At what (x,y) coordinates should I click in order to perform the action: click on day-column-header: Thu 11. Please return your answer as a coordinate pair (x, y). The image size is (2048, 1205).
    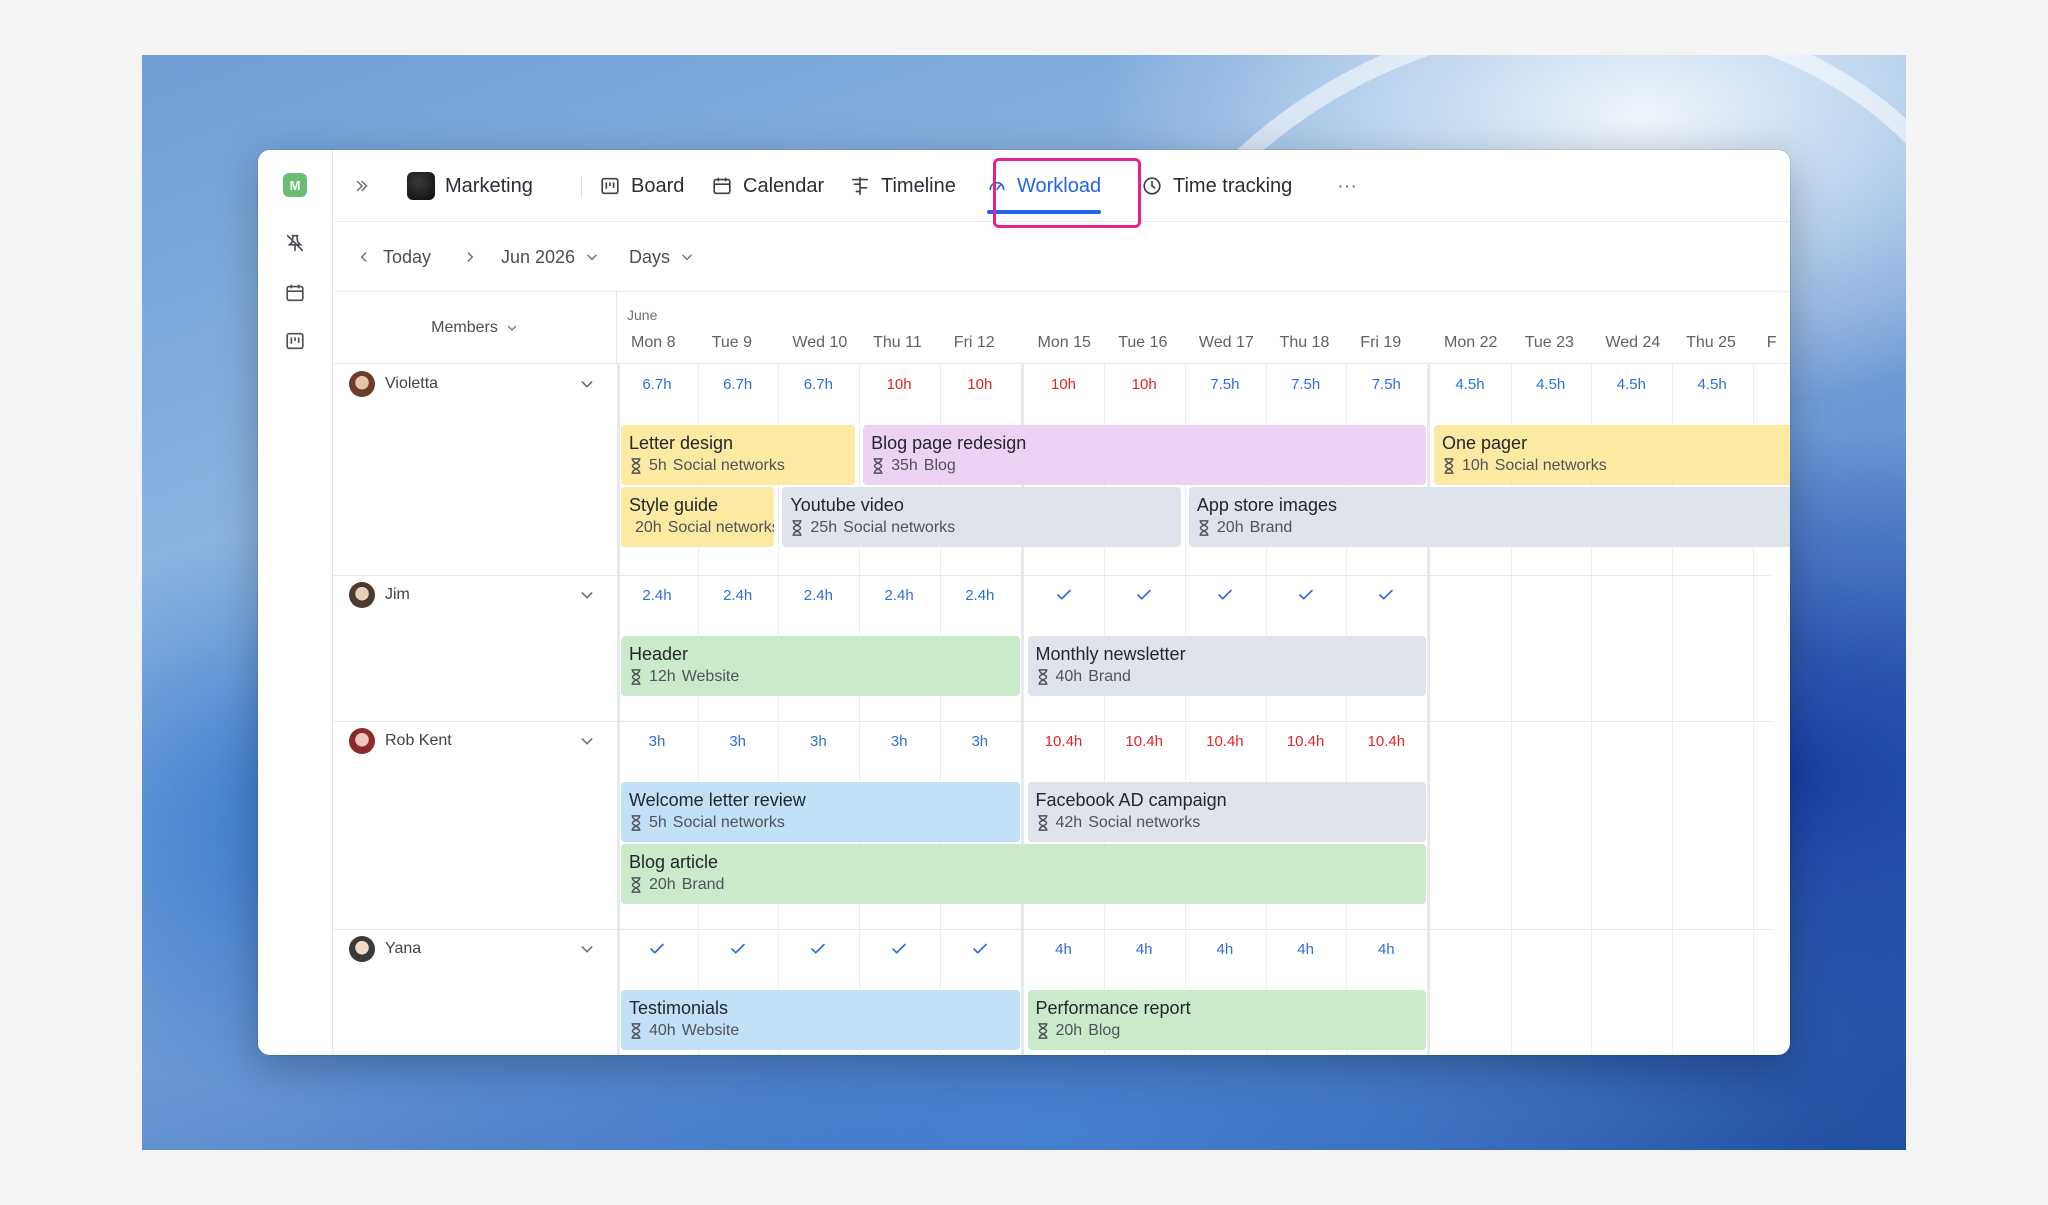
    Looking at the image, I should click on (897, 342).